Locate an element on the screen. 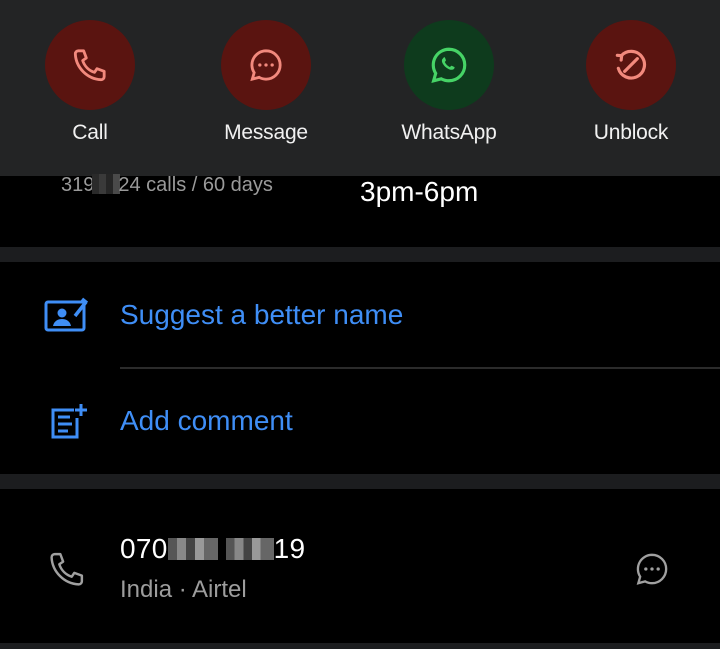  best-time-to-call: 3pm-6pm is located at coordinates (419, 191).